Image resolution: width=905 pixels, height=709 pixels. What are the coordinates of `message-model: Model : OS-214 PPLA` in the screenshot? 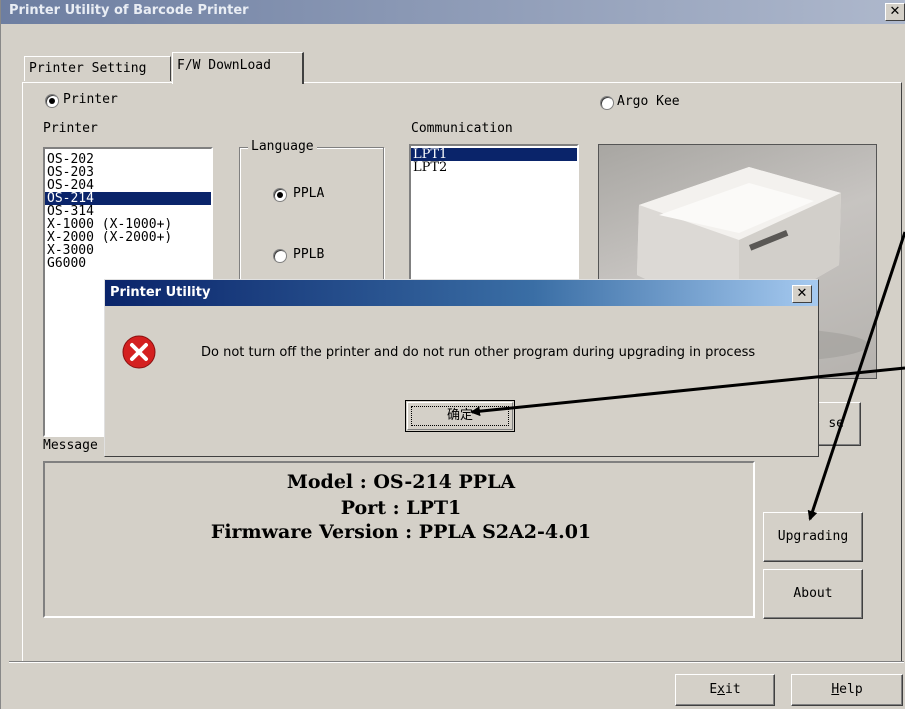 It's located at (401, 482).